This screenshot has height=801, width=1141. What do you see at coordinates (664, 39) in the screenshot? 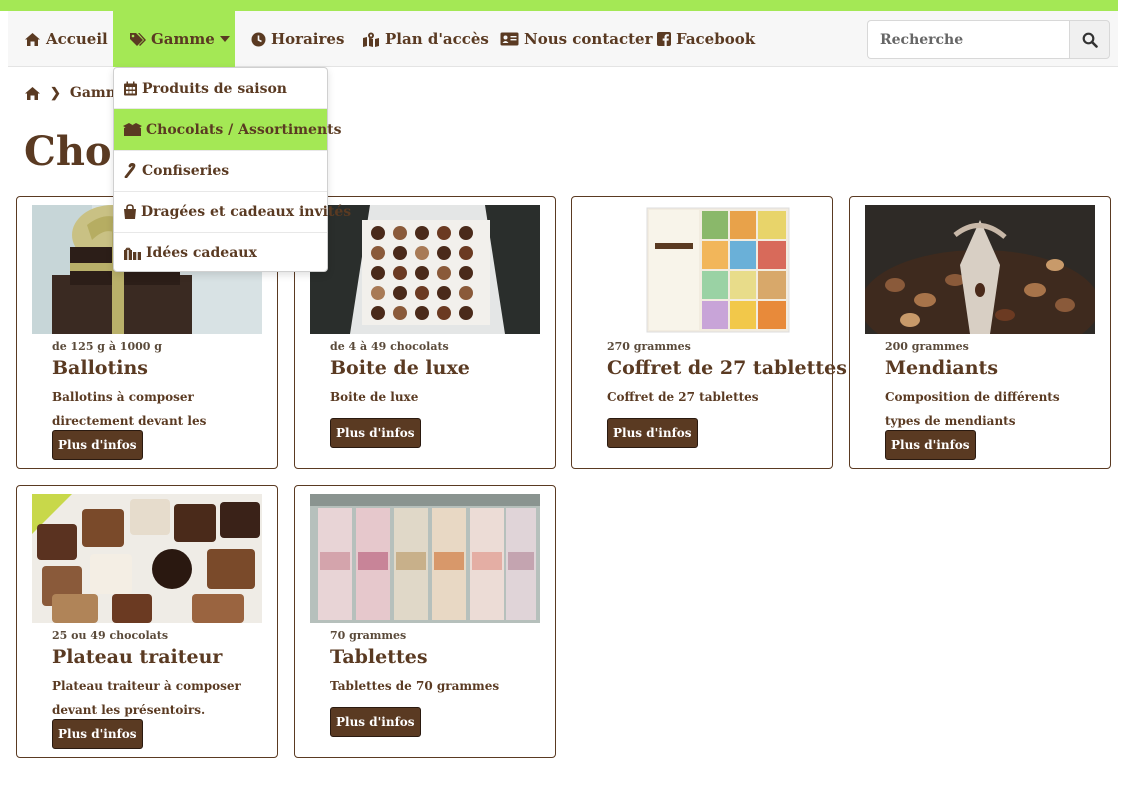
I see `facebook-icon` at bounding box center [664, 39].